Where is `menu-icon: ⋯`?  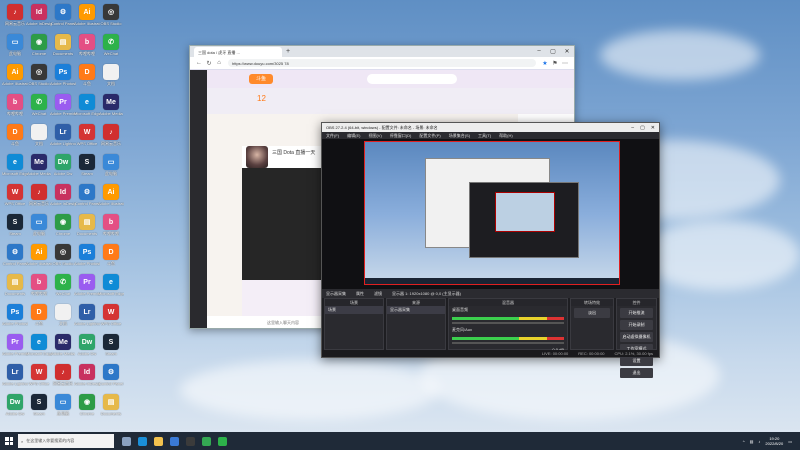
menu-icon: ⋯ is located at coordinates (565, 63).